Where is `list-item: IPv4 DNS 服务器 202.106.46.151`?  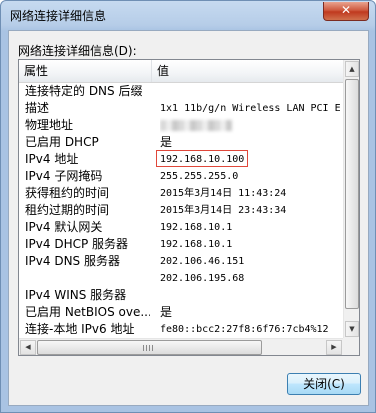
list-item: IPv4 DNS 服务器 202.106.46.151 is located at coordinates (181, 261).